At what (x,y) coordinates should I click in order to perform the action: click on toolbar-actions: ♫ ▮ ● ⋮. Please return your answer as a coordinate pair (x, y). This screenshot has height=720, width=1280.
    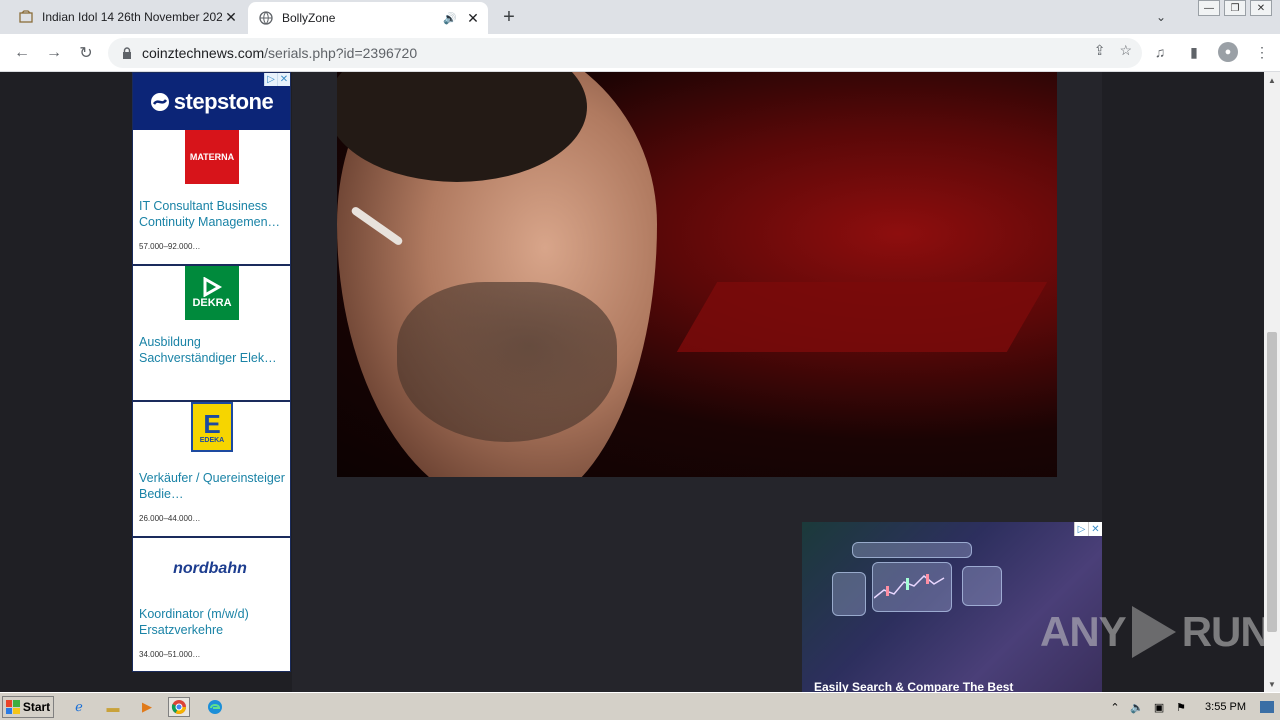
    Looking at the image, I should click on (1211, 52).